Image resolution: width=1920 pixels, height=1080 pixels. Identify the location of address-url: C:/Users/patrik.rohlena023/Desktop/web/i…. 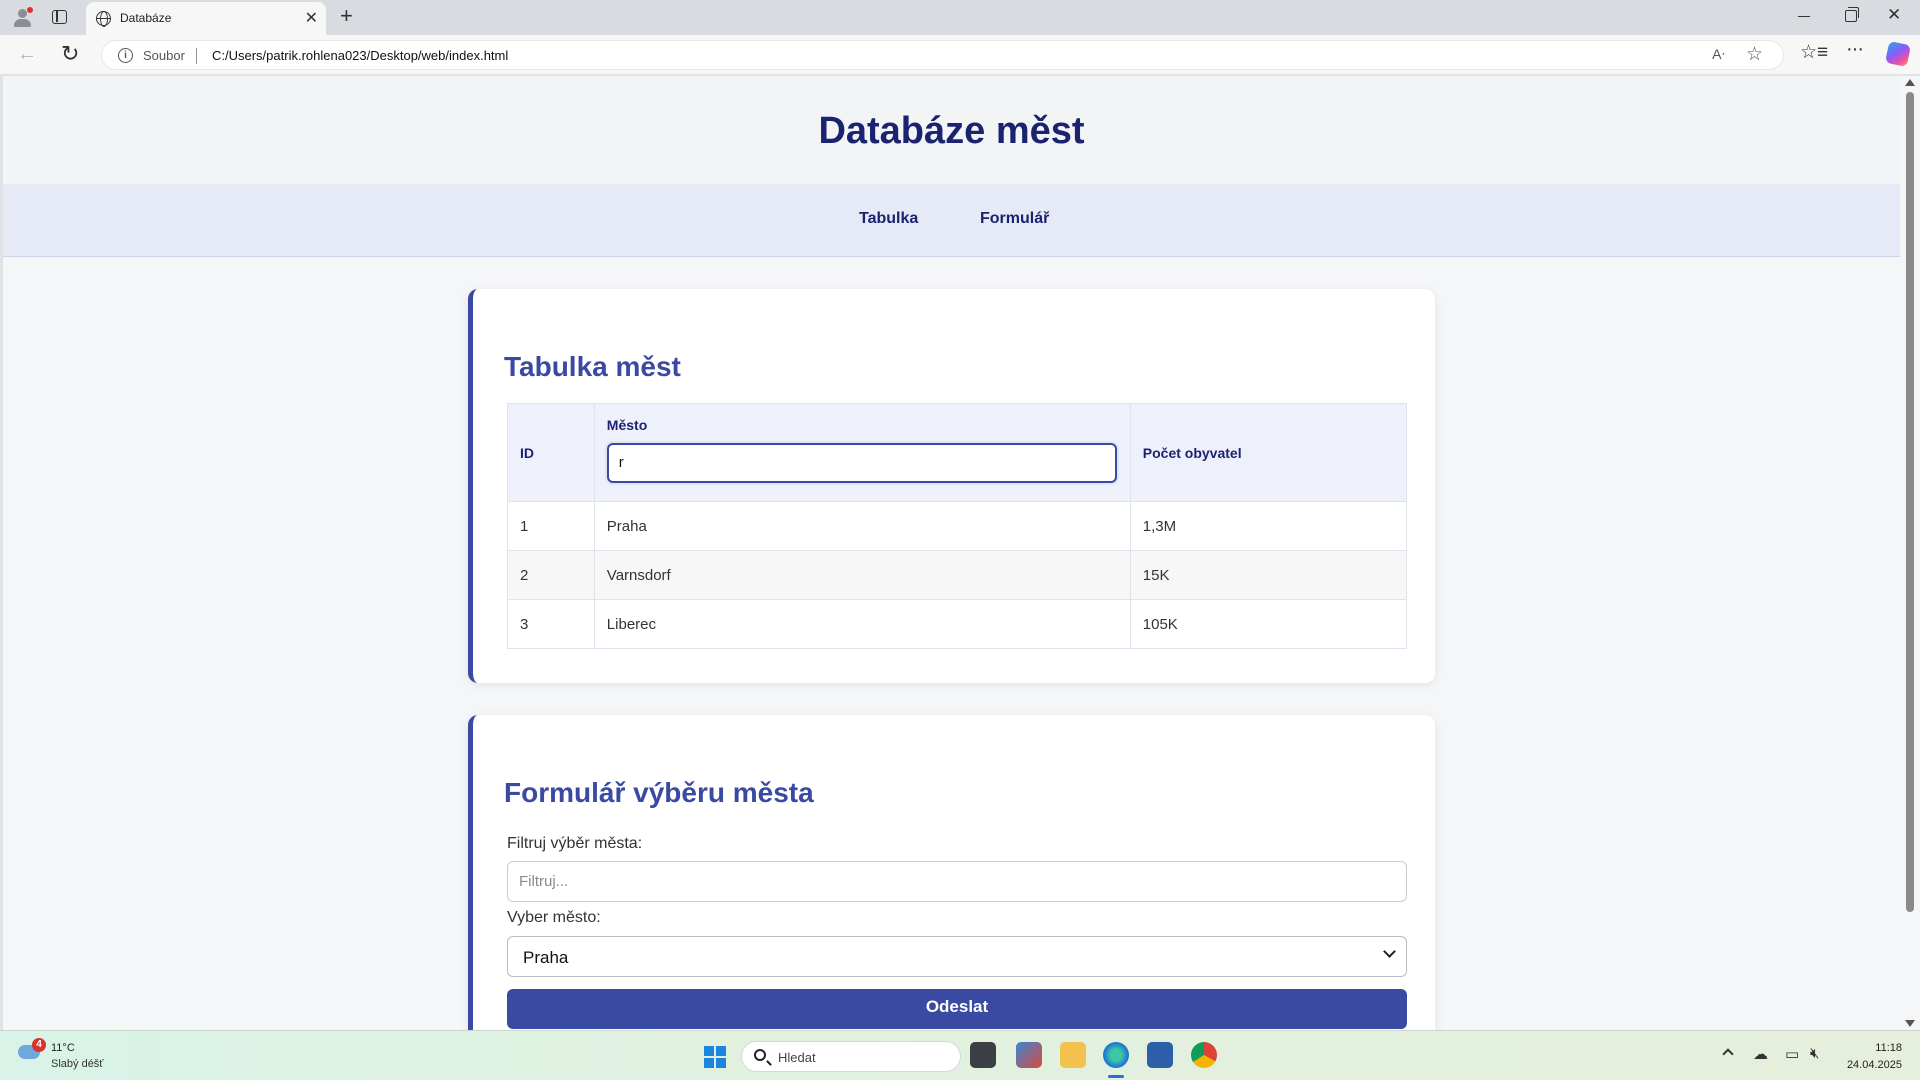
(360, 55).